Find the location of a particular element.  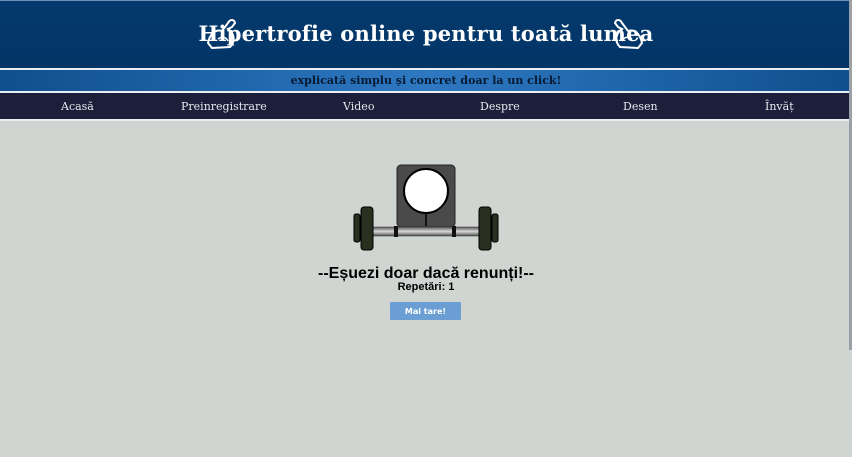

site-header: Hipertrofie online pentru toată lumea is located at coordinates (426, 34).